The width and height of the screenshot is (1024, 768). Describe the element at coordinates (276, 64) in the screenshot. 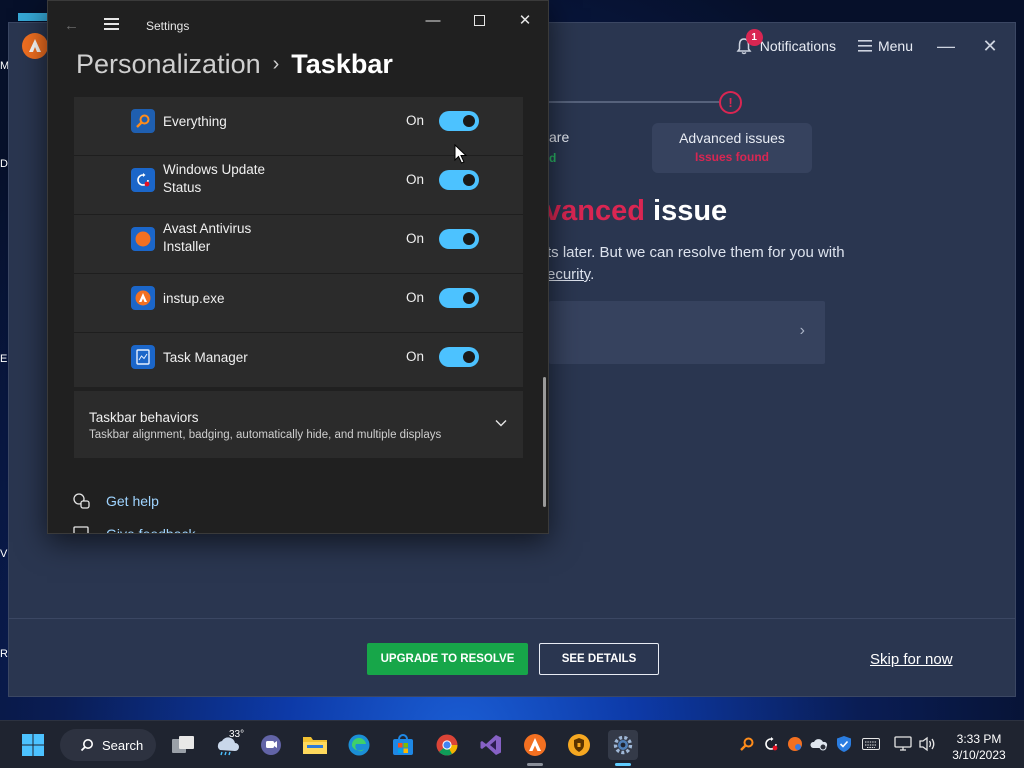

I see `chevron-right-icon: ›` at that location.